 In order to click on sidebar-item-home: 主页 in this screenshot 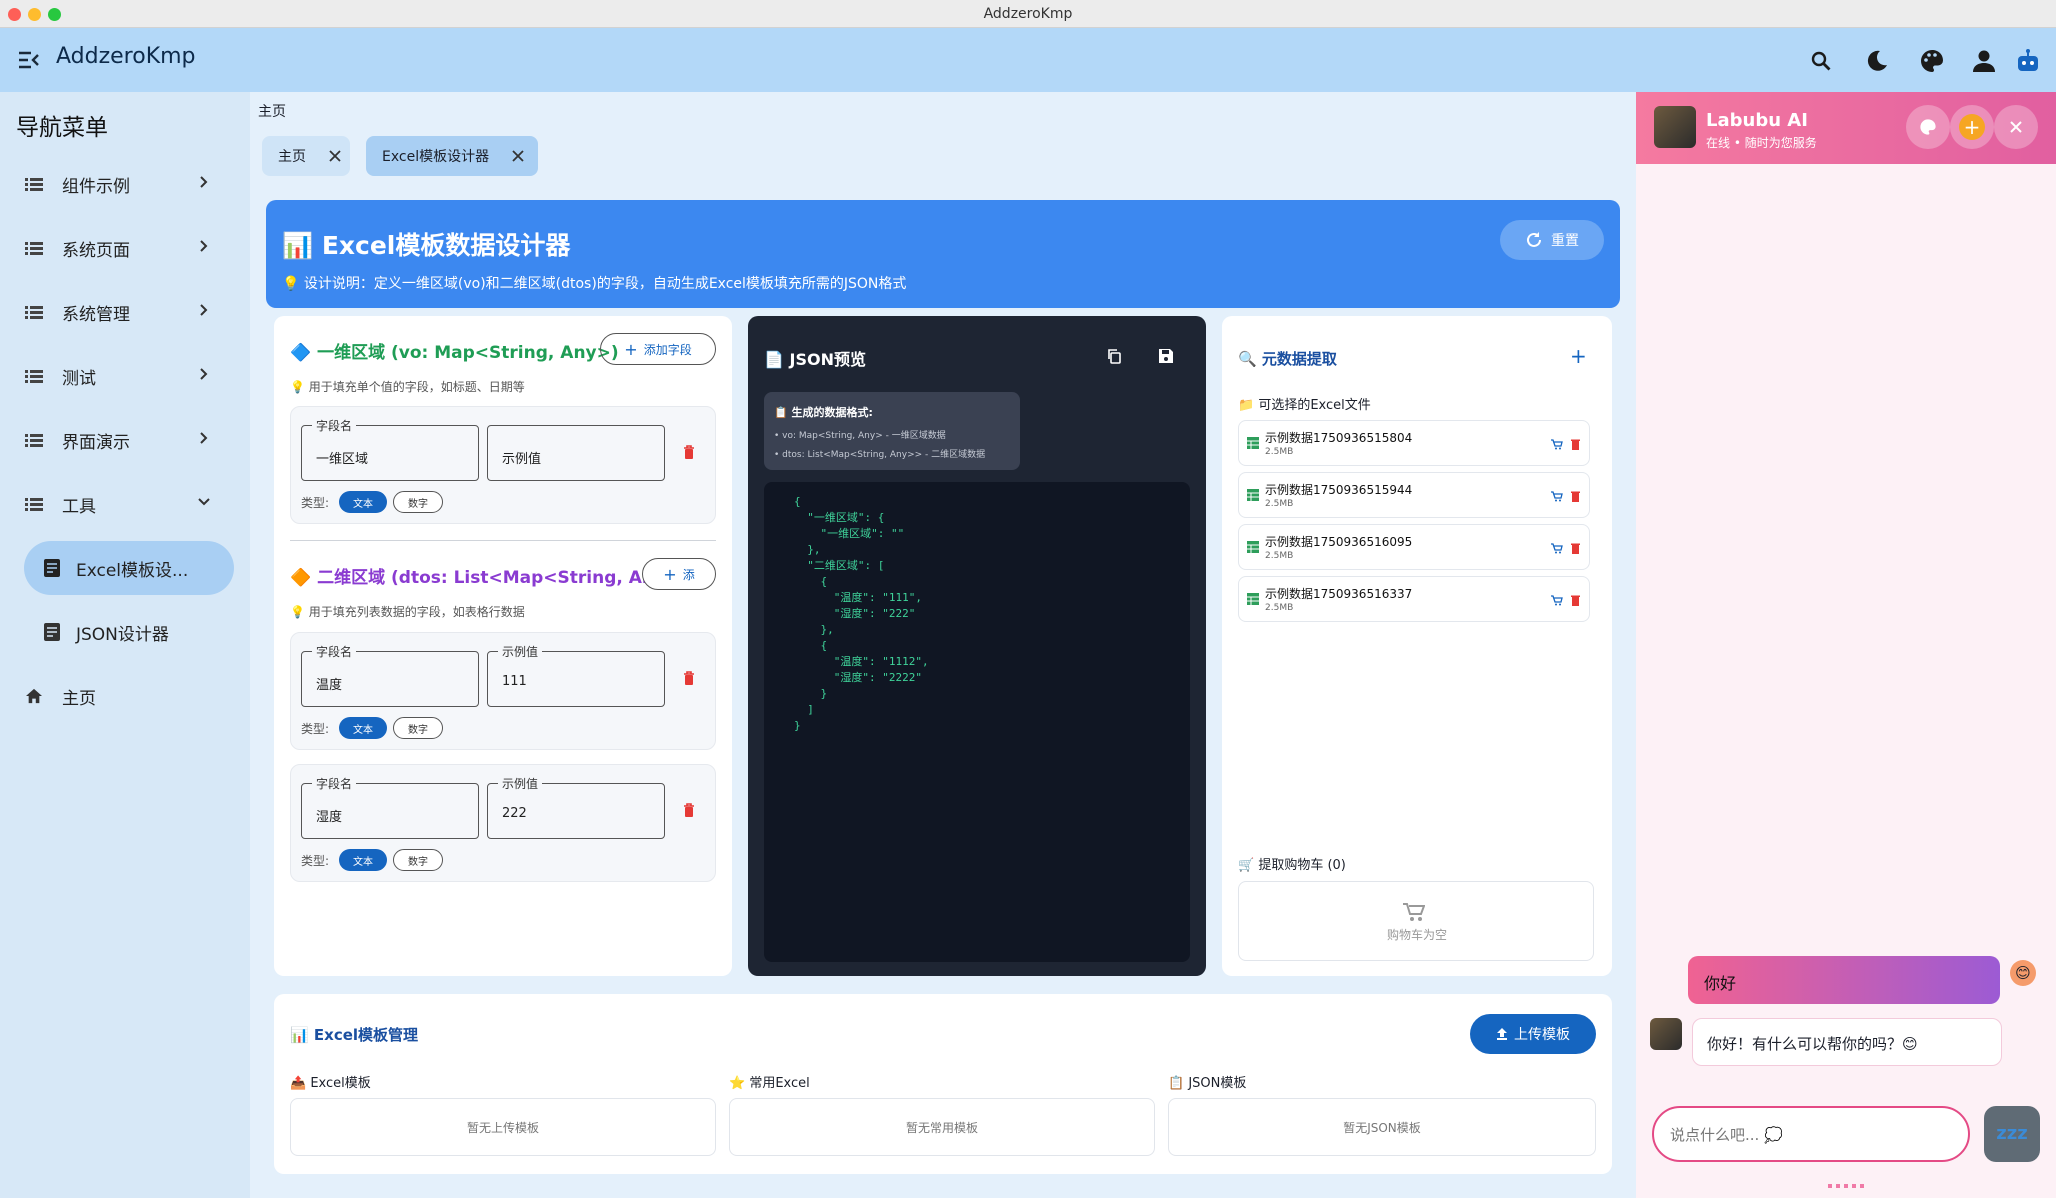, I will do `click(117, 696)`.